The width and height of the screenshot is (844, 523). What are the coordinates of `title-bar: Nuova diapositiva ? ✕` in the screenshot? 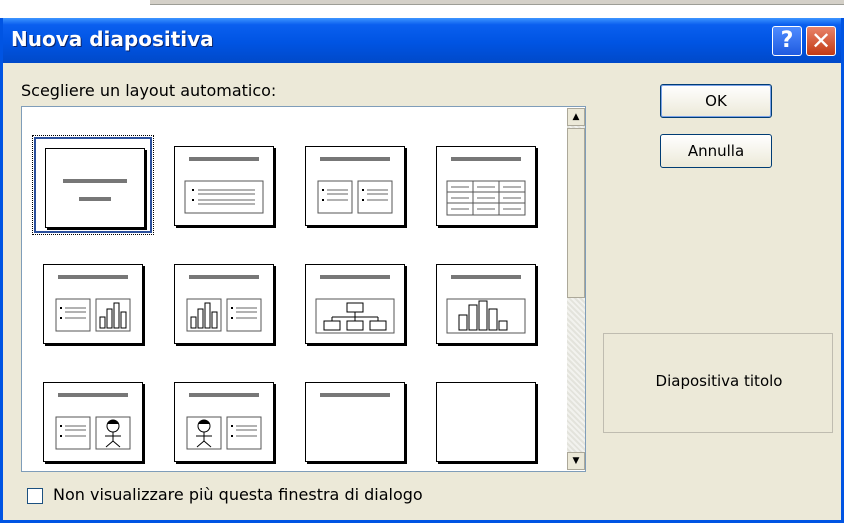 It's located at (422, 40).